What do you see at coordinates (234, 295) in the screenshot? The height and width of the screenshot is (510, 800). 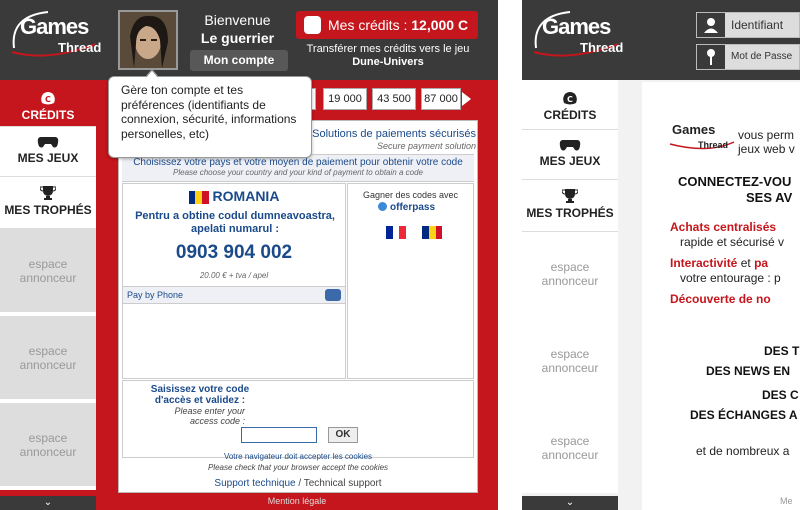 I see `pay-by-phone-bar: Pay by Phone` at bounding box center [234, 295].